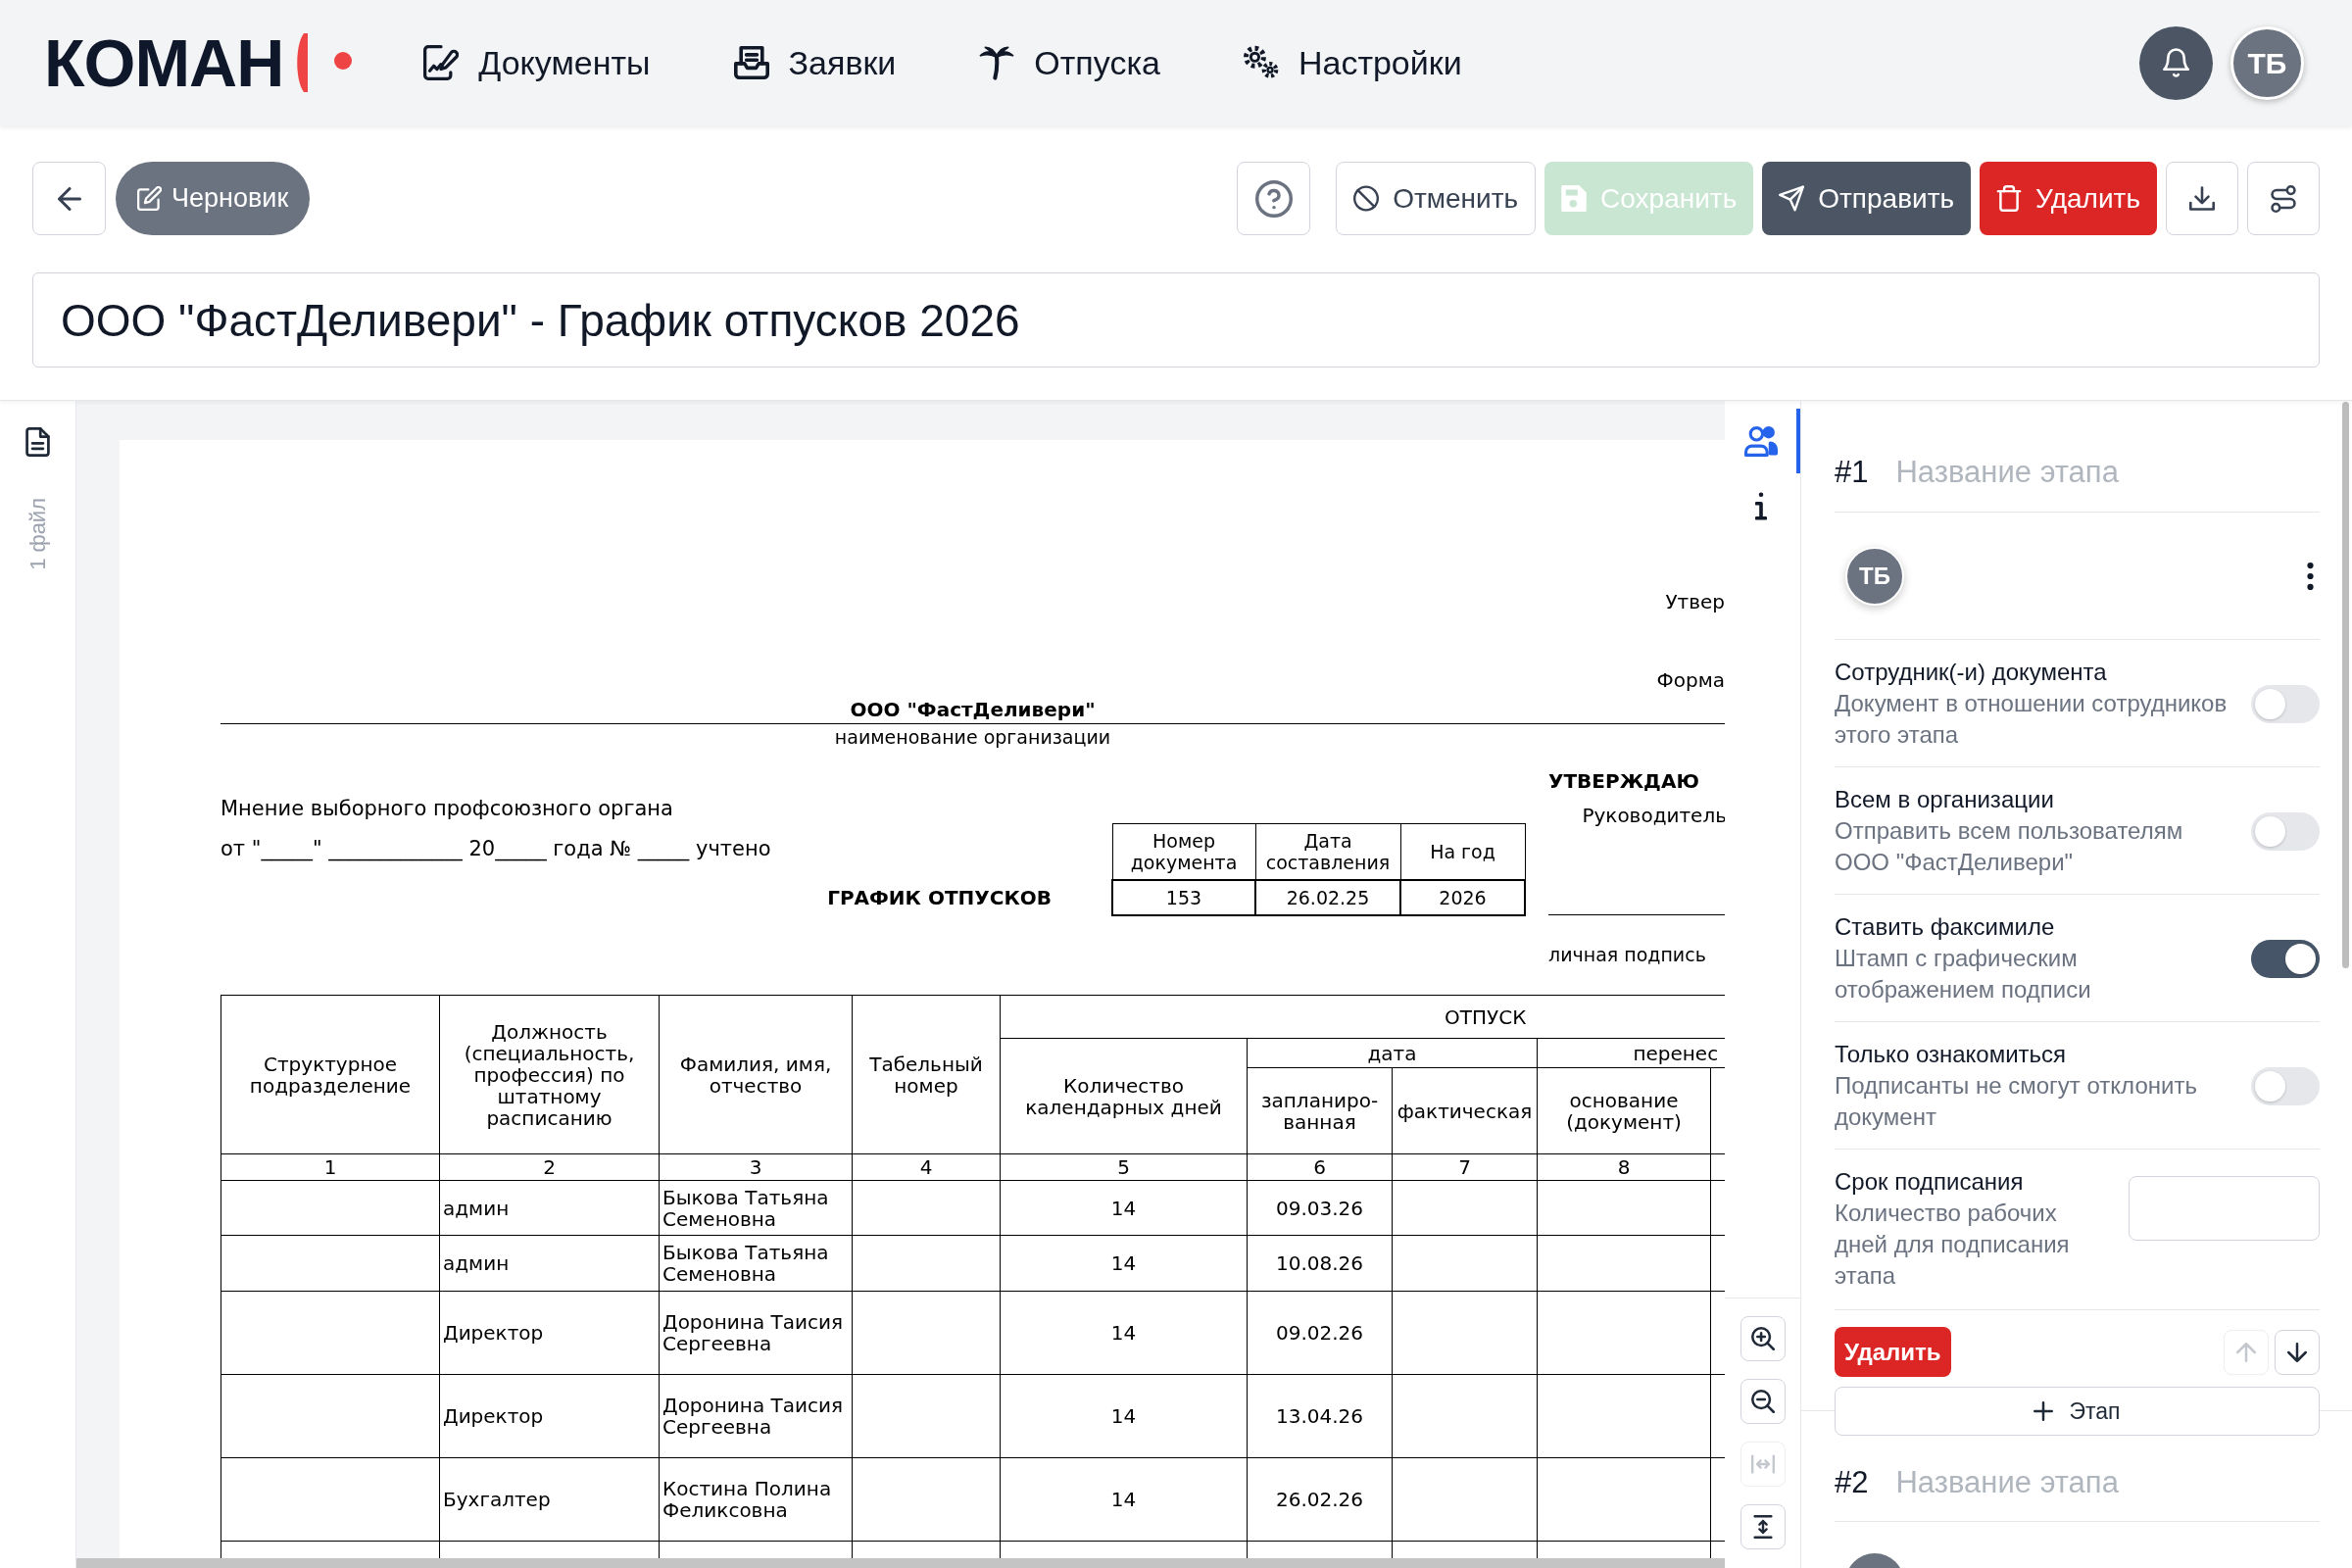 Image resolution: width=2352 pixels, height=1568 pixels. I want to click on table-cell: 26.02.25, so click(1327, 897).